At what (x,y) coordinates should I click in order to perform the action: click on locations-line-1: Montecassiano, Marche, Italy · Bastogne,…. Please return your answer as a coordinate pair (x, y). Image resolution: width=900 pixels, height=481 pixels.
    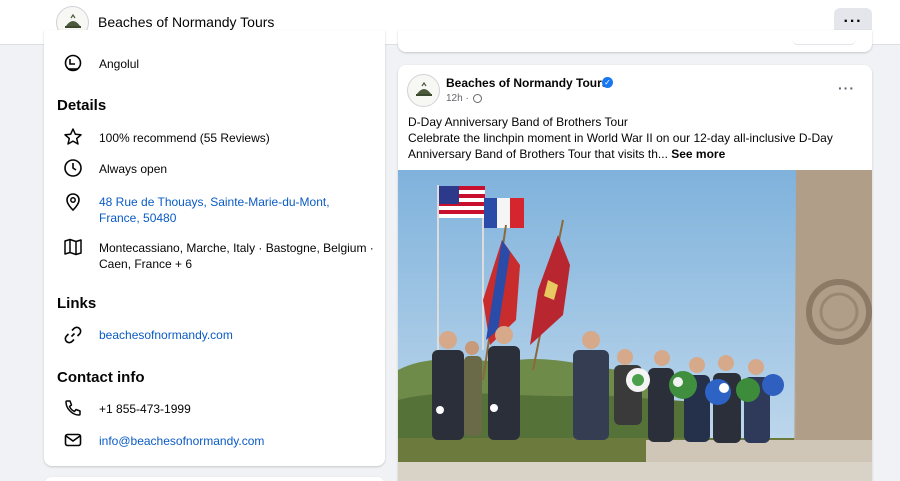
    Looking at the image, I should click on (236, 248).